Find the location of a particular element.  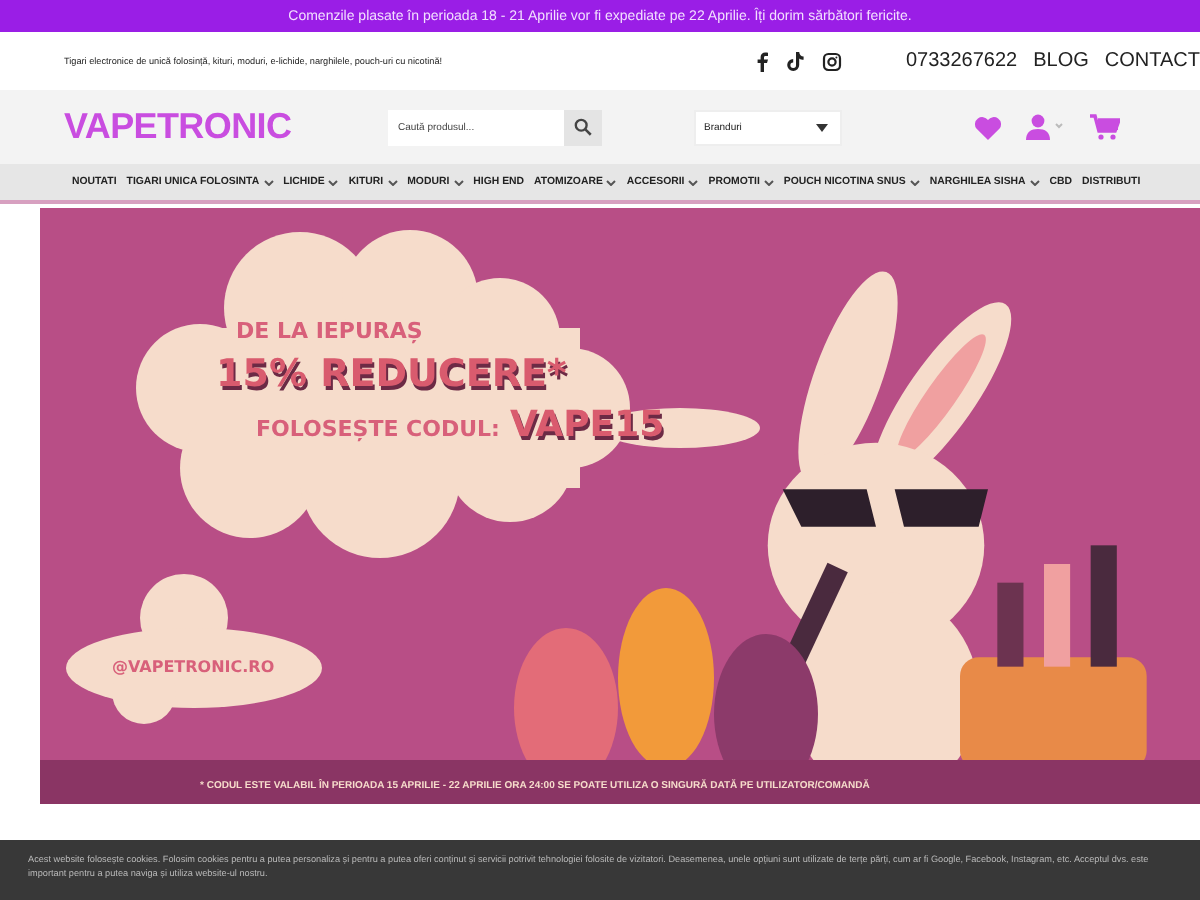

instagram-icon is located at coordinates (832, 61).